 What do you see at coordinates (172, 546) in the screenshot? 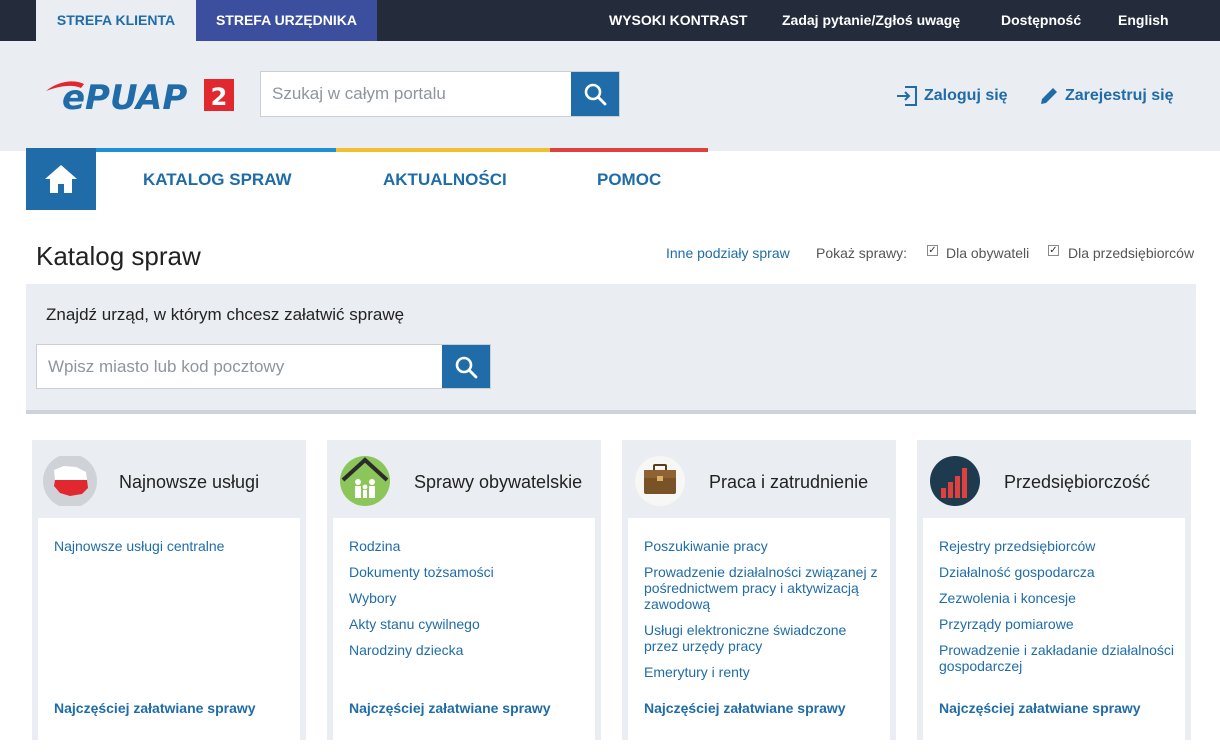
I see `card-link: Najnowsze usługi centralne` at bounding box center [172, 546].